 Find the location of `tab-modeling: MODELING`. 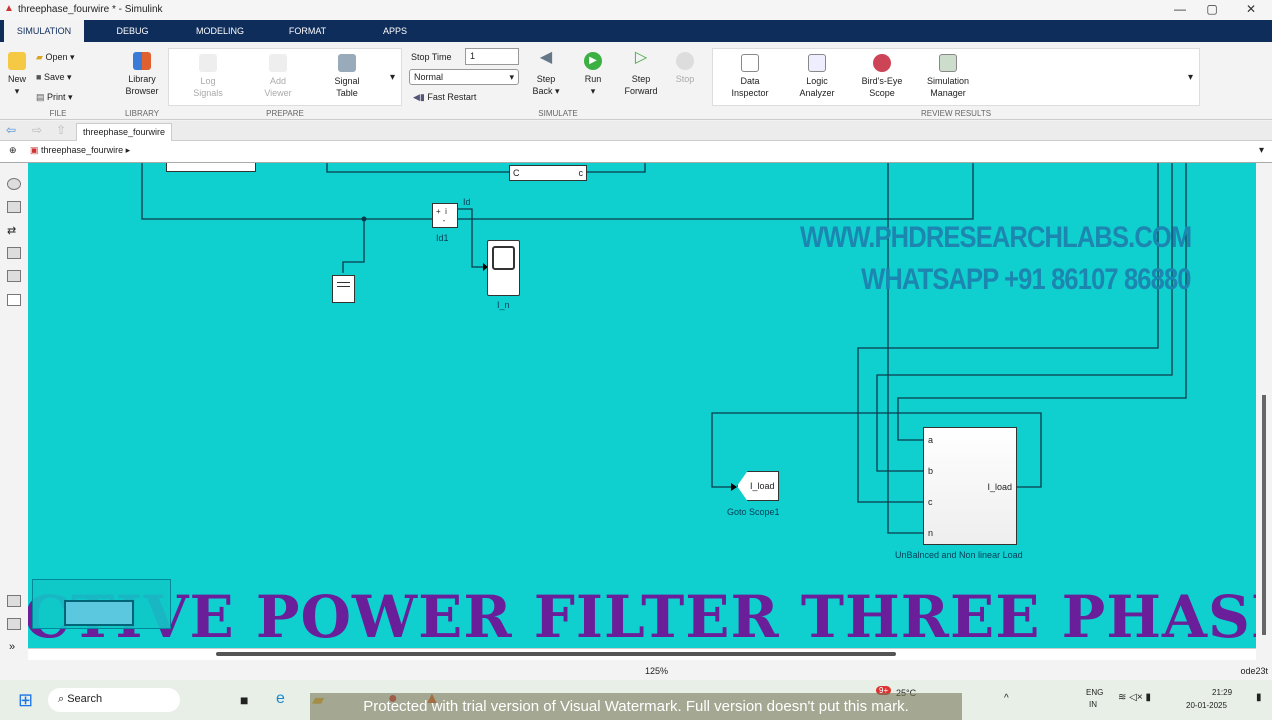

tab-modeling: MODELING is located at coordinates (220, 31).